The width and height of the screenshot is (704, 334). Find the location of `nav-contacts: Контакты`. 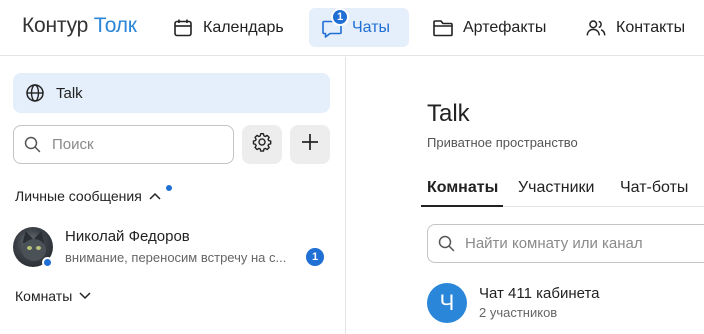

nav-contacts: Контакты is located at coordinates (635, 27).